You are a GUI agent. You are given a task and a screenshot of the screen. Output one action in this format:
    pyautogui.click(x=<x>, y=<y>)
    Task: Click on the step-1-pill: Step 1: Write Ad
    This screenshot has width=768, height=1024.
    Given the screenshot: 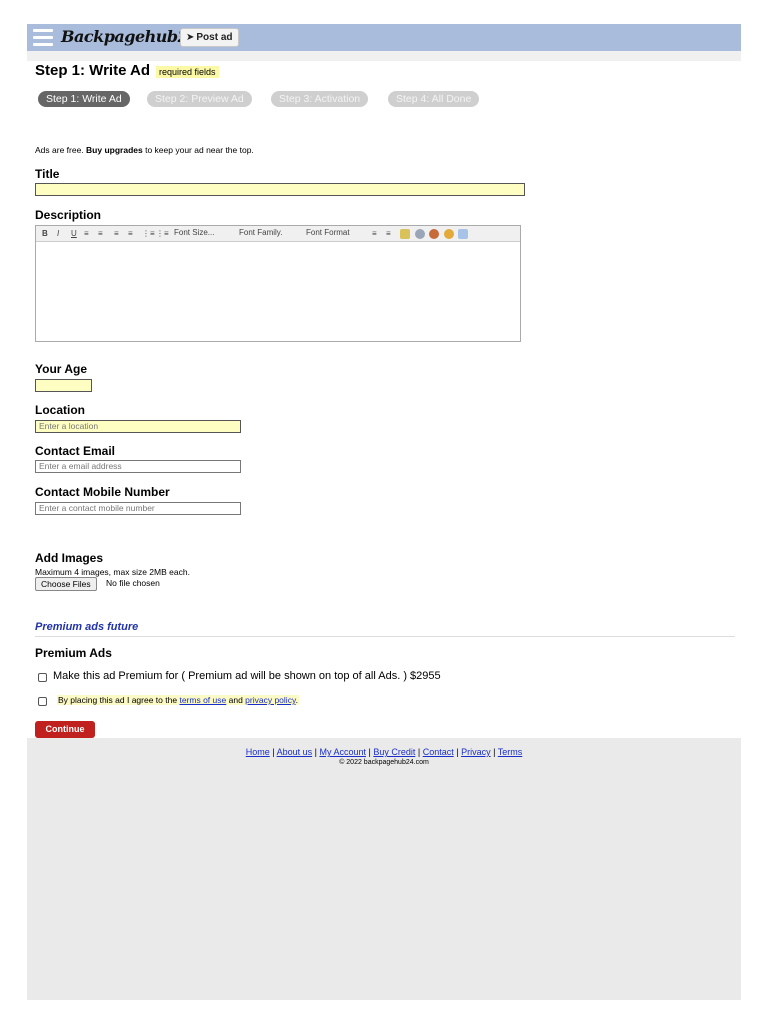 What is the action you would take?
    pyautogui.click(x=84, y=99)
    